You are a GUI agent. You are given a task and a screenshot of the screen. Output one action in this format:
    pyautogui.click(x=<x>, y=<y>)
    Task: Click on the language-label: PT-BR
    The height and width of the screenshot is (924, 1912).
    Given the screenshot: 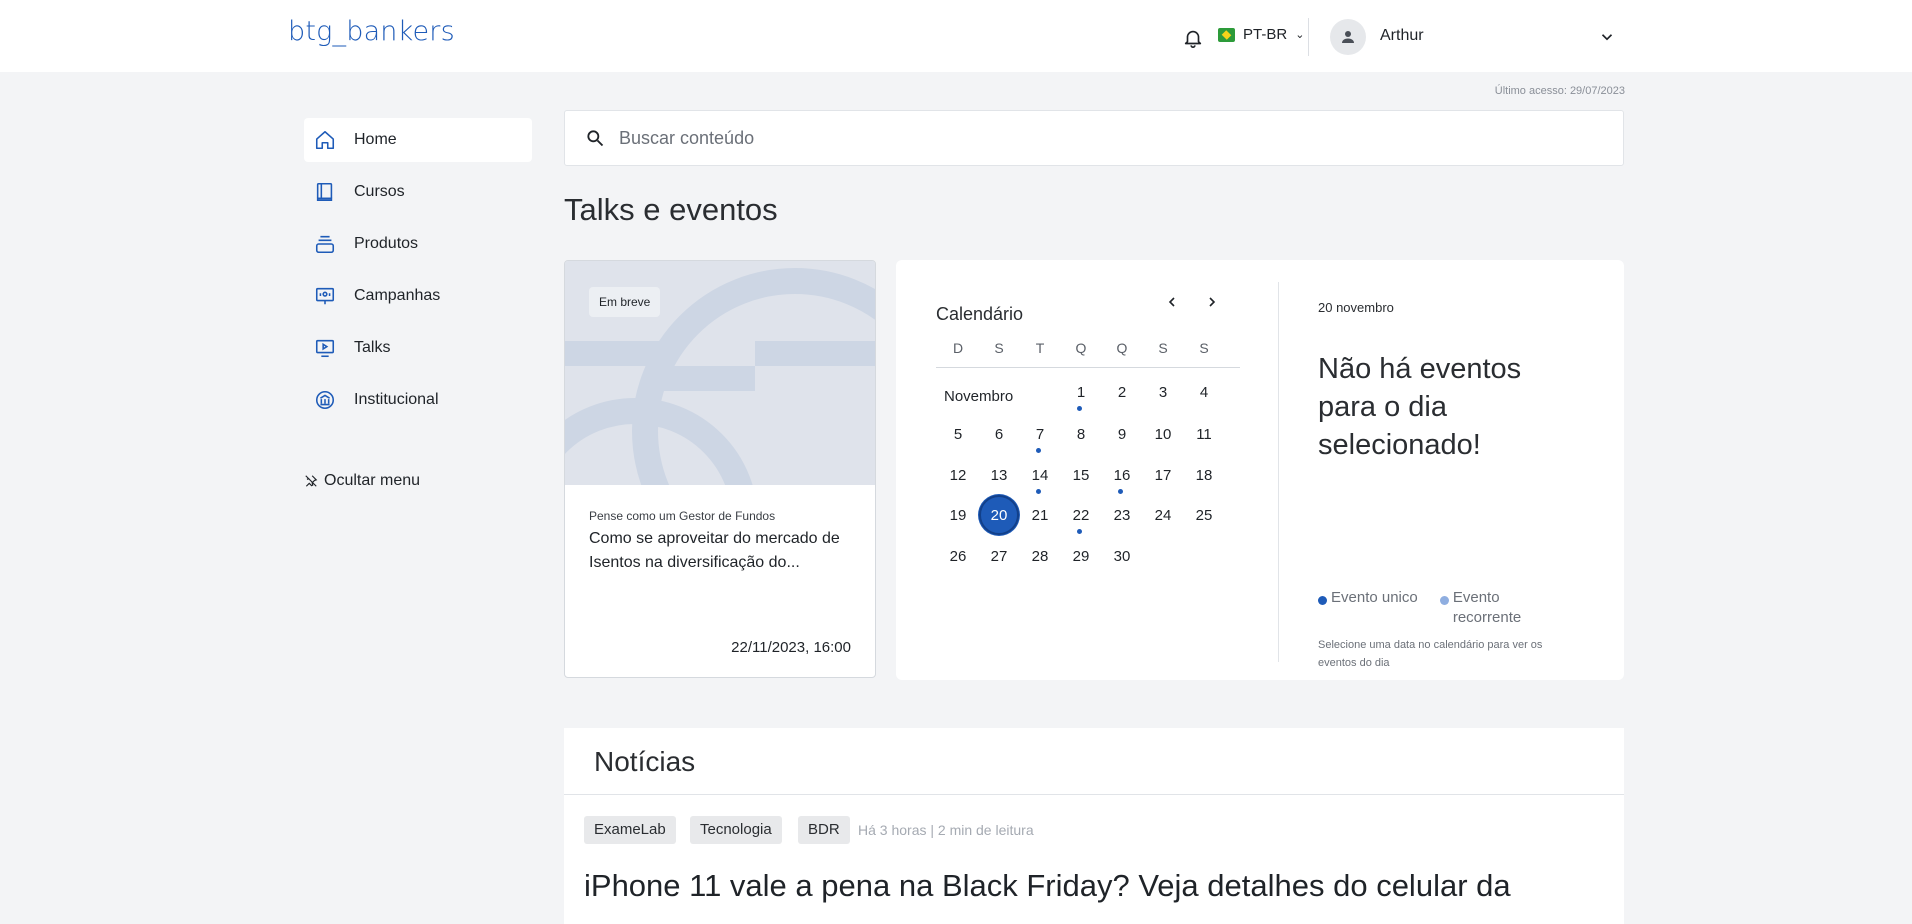 What is the action you would take?
    pyautogui.click(x=1265, y=34)
    